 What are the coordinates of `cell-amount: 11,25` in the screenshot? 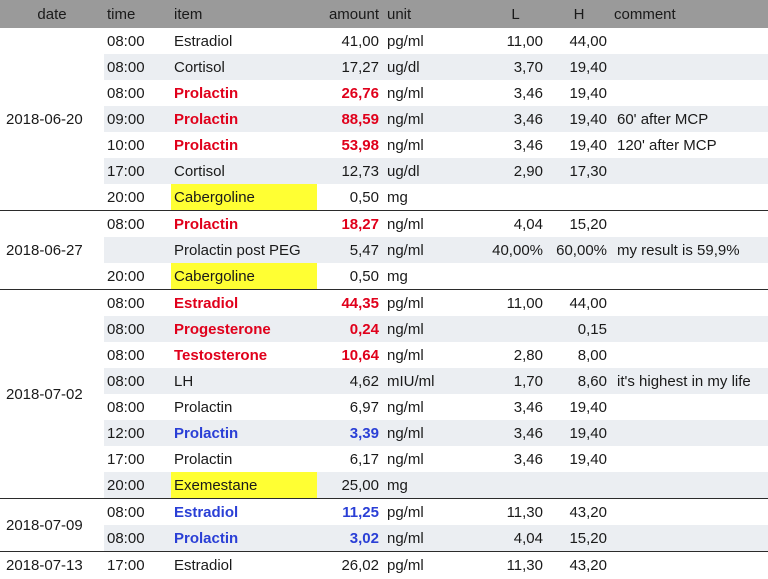 It's located at (350, 511).